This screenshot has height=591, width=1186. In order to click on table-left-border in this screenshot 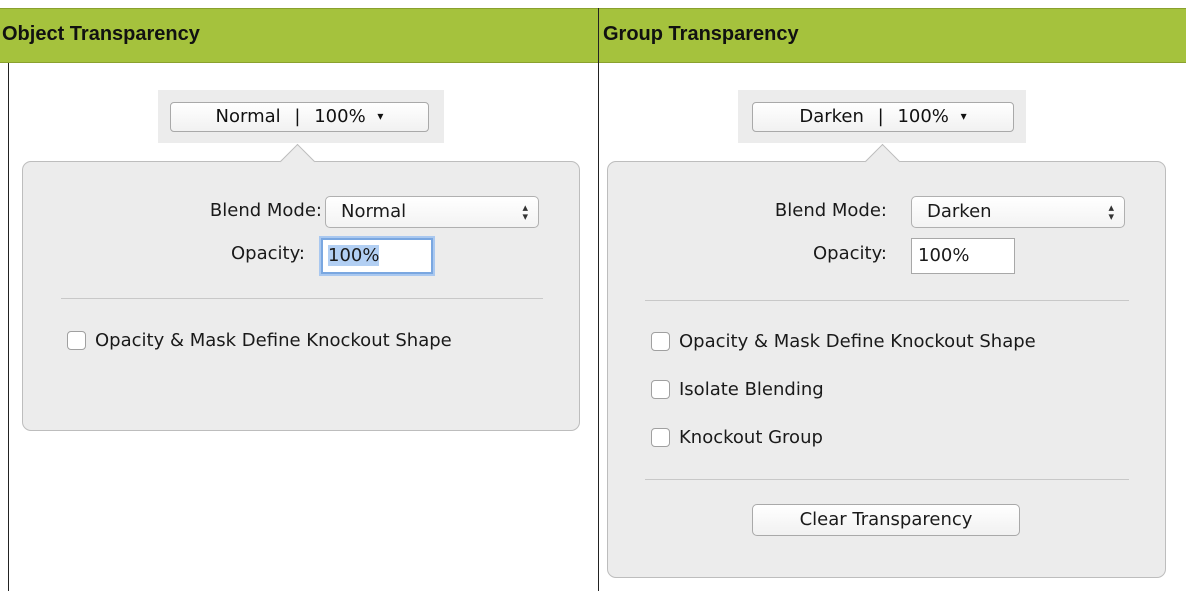, I will do `click(8, 327)`.